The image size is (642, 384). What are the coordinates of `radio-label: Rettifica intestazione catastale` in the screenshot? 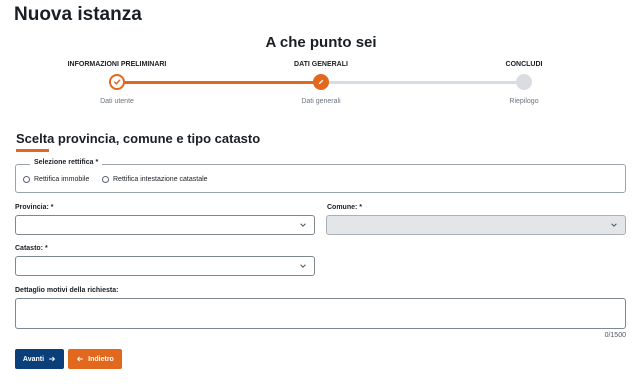 It's located at (160, 179).